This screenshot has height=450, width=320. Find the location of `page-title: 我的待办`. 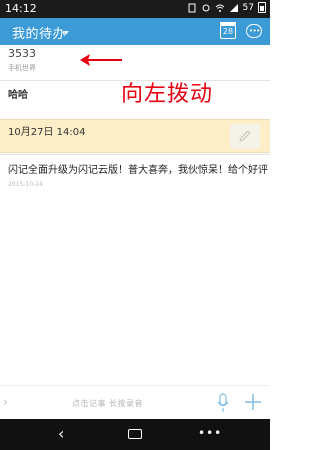

page-title: 我的待办 is located at coordinates (39, 32).